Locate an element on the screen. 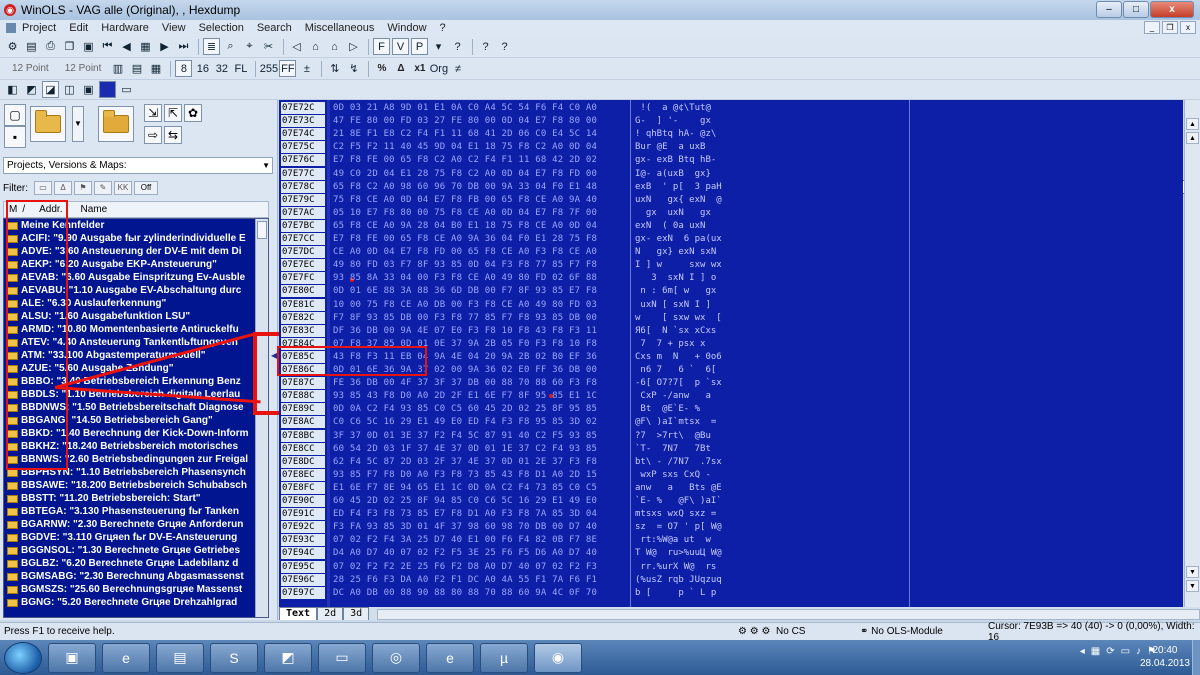  tab-2d: 2d is located at coordinates (330, 613).